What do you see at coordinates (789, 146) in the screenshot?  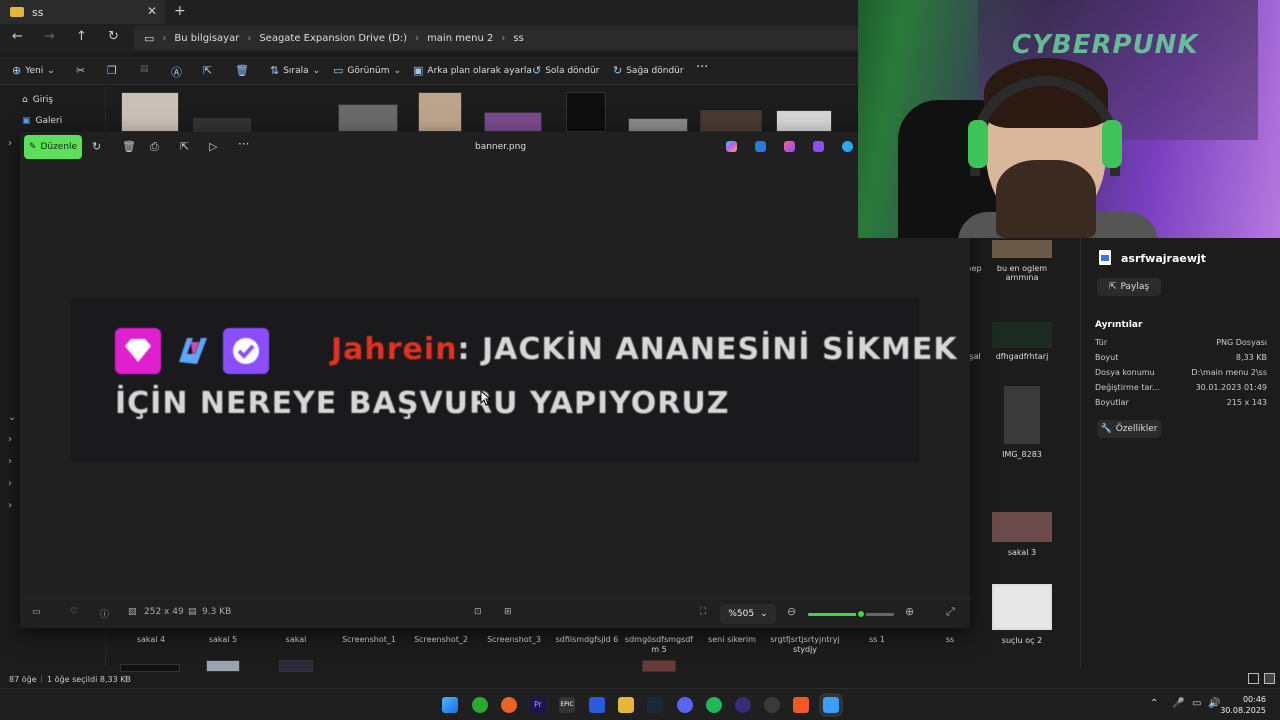 I see `clipchamp-icon` at bounding box center [789, 146].